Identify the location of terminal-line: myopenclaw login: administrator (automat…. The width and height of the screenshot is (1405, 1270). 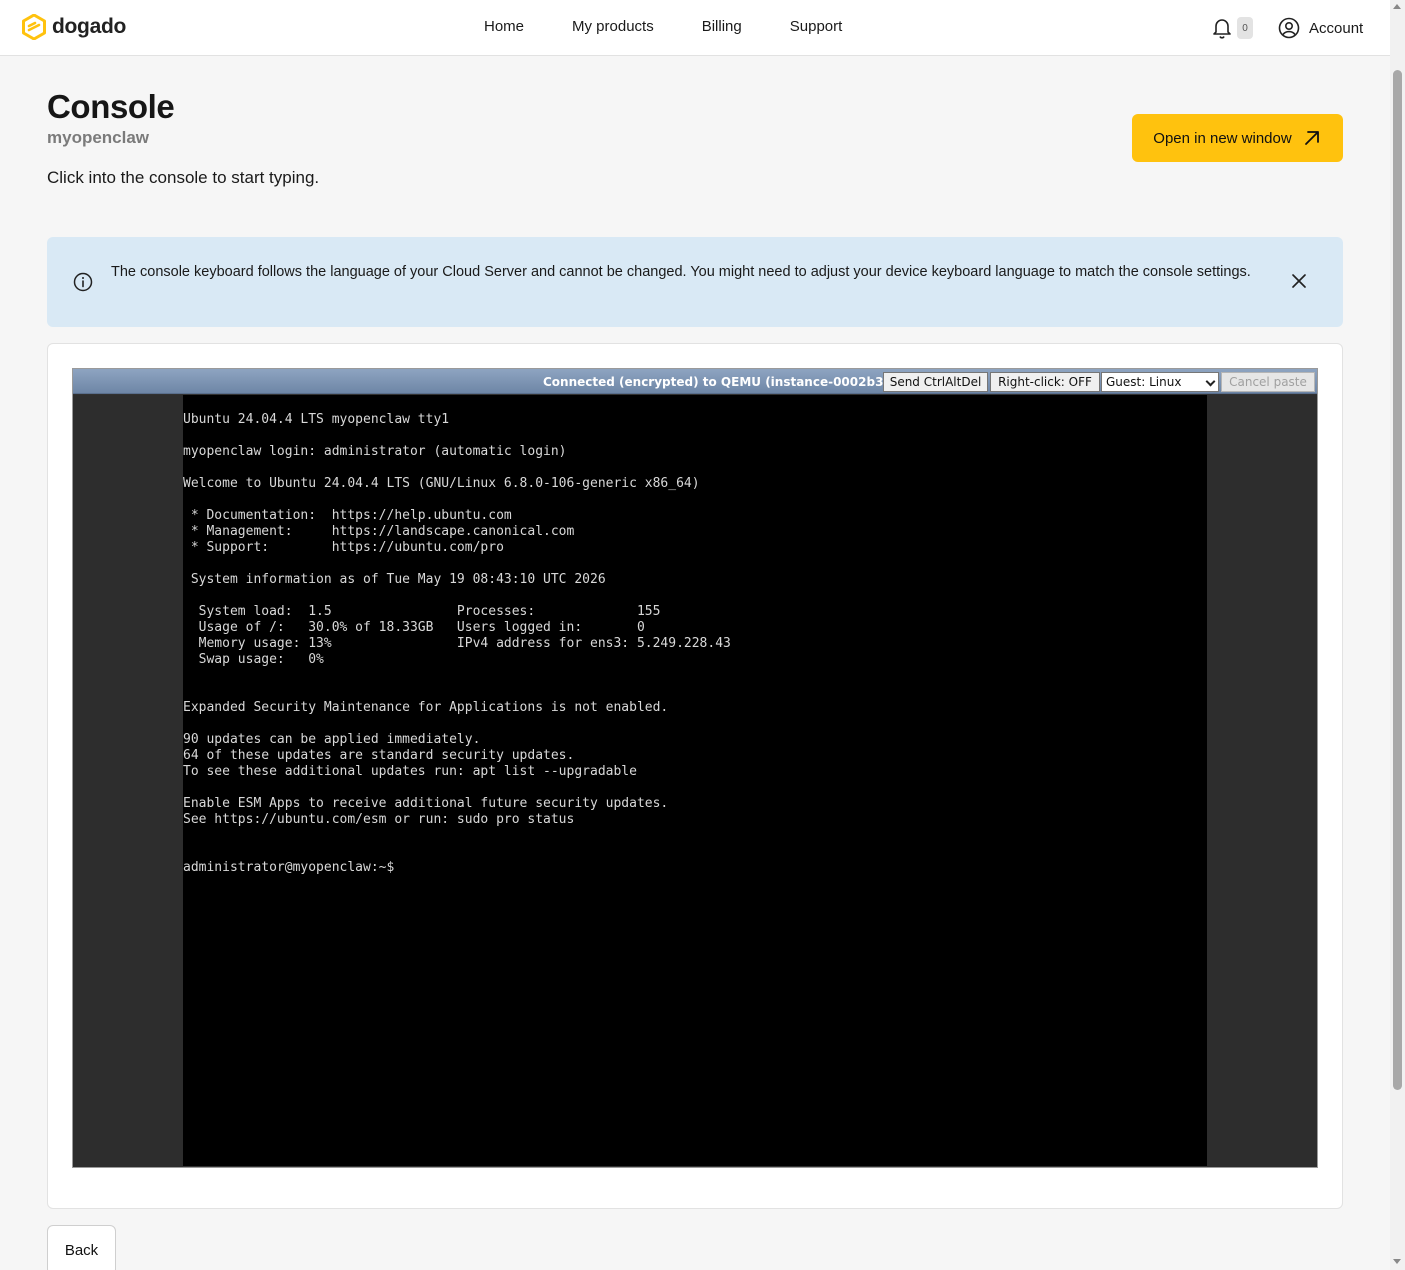
(375, 451).